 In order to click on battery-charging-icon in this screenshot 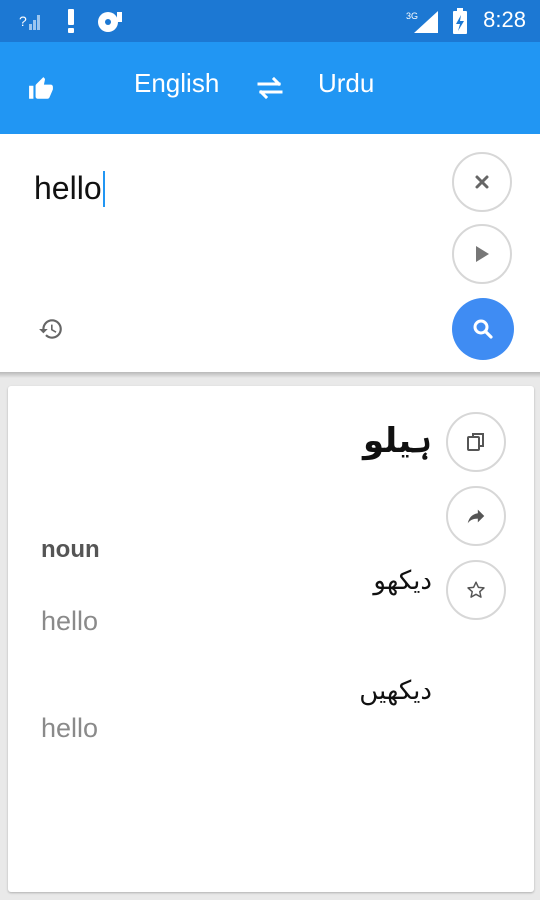, I will do `click(460, 21)`.